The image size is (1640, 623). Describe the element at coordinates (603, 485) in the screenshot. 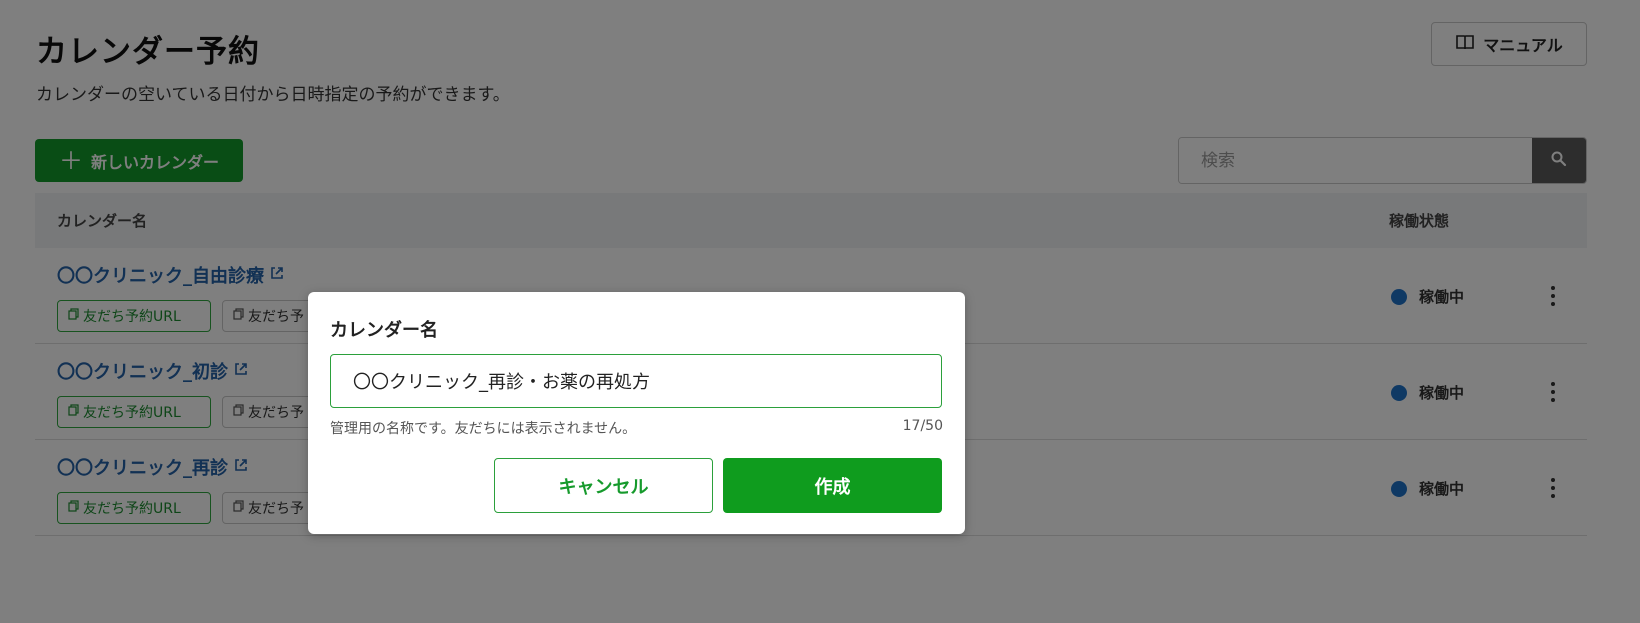

I see `cancel-button: キャンセル` at that location.